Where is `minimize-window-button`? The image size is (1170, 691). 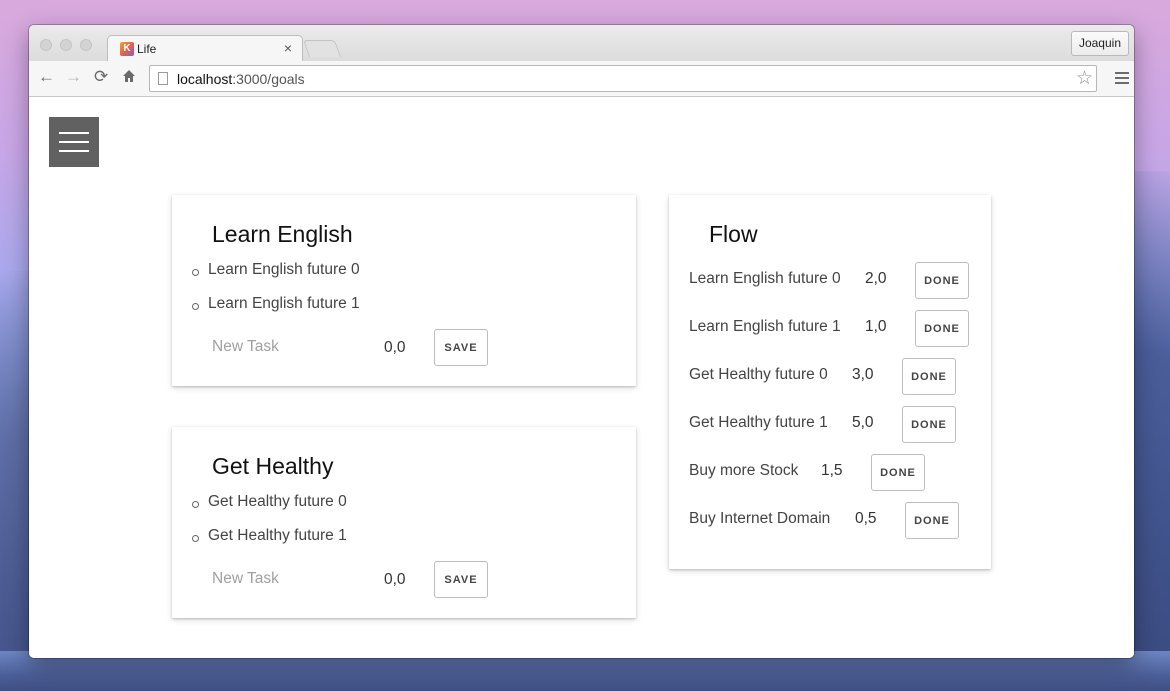 minimize-window-button is located at coordinates (66, 45).